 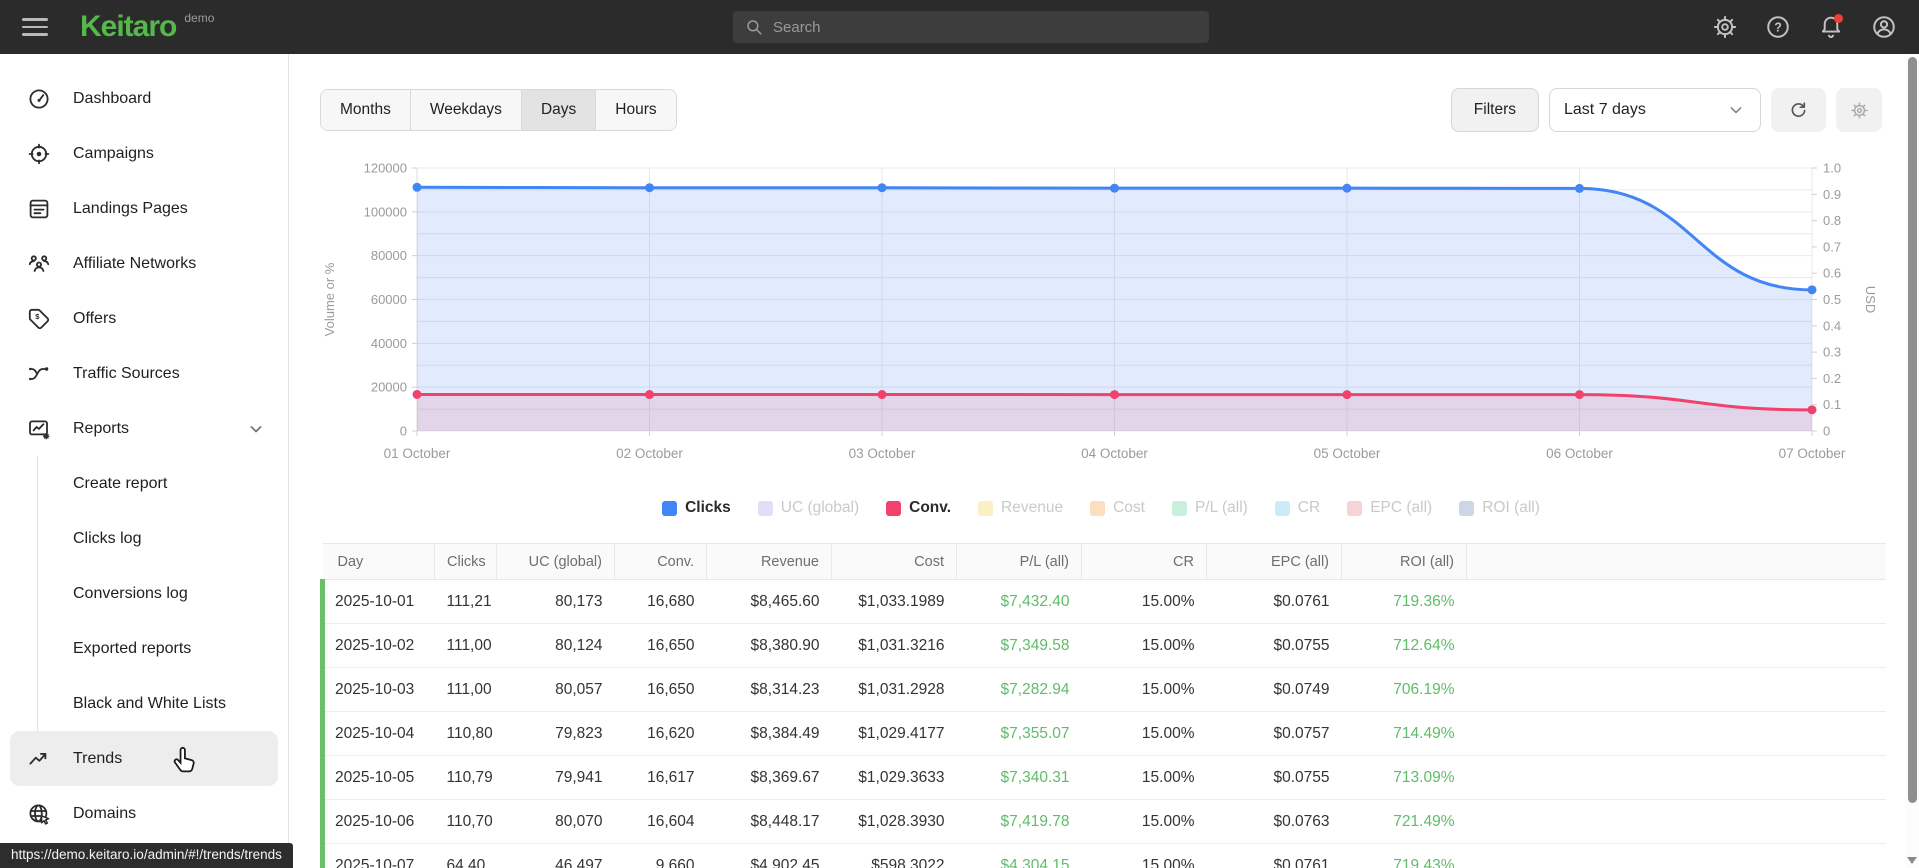 What do you see at coordinates (1831, 27) in the screenshot?
I see `notifications-bell-icon` at bounding box center [1831, 27].